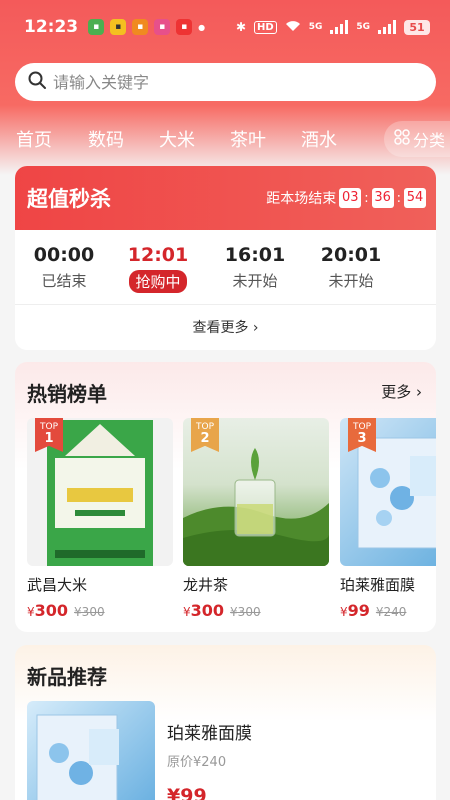 This screenshot has width=450, height=800. What do you see at coordinates (378, 585) in the screenshot?
I see `product-name: 珀莱雅面膜` at bounding box center [378, 585].